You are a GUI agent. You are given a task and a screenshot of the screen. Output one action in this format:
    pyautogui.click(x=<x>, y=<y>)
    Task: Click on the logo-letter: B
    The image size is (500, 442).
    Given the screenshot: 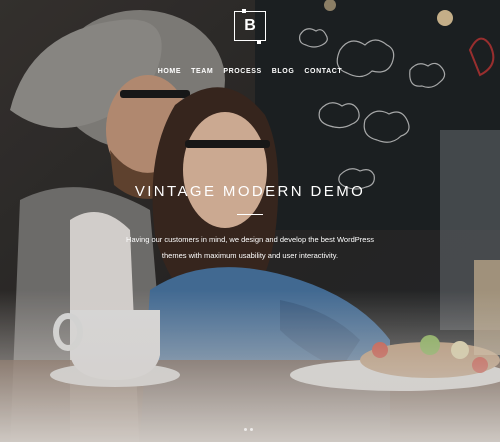 What is the action you would take?
    pyautogui.click(x=250, y=25)
    